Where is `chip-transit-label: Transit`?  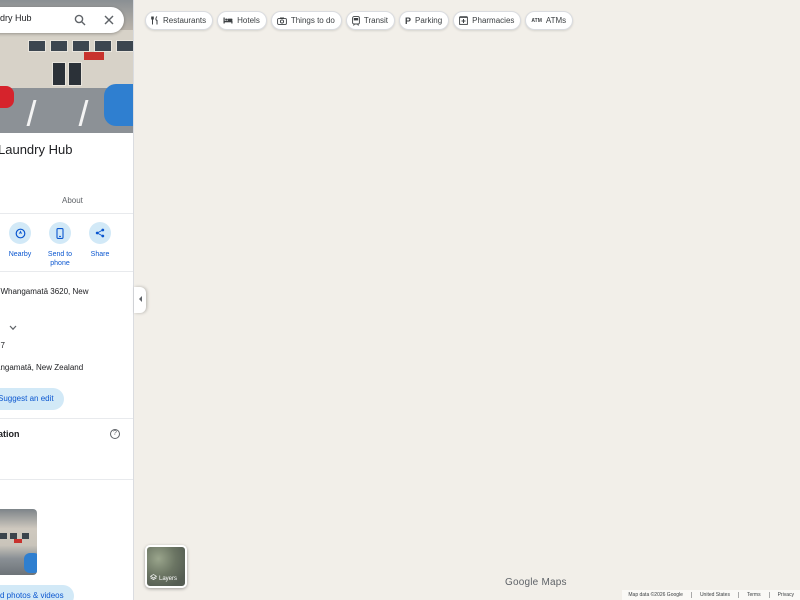
chip-transit-label: Transit is located at coordinates (376, 20).